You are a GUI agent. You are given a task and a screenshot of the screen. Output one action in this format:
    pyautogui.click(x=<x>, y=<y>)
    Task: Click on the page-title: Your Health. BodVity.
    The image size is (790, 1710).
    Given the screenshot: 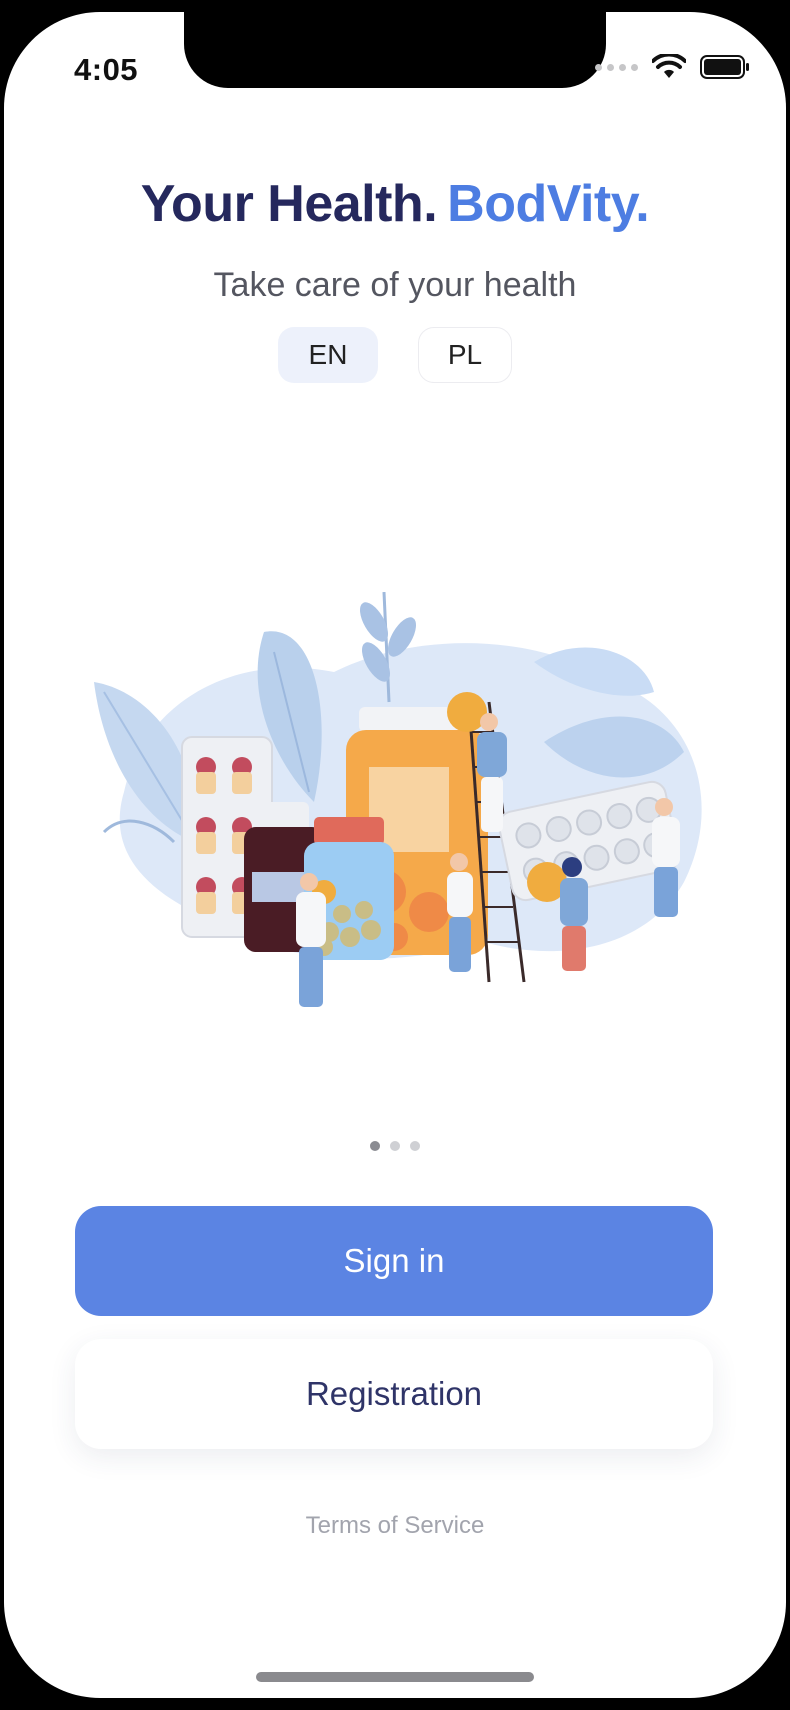 What is the action you would take?
    pyautogui.click(x=395, y=204)
    